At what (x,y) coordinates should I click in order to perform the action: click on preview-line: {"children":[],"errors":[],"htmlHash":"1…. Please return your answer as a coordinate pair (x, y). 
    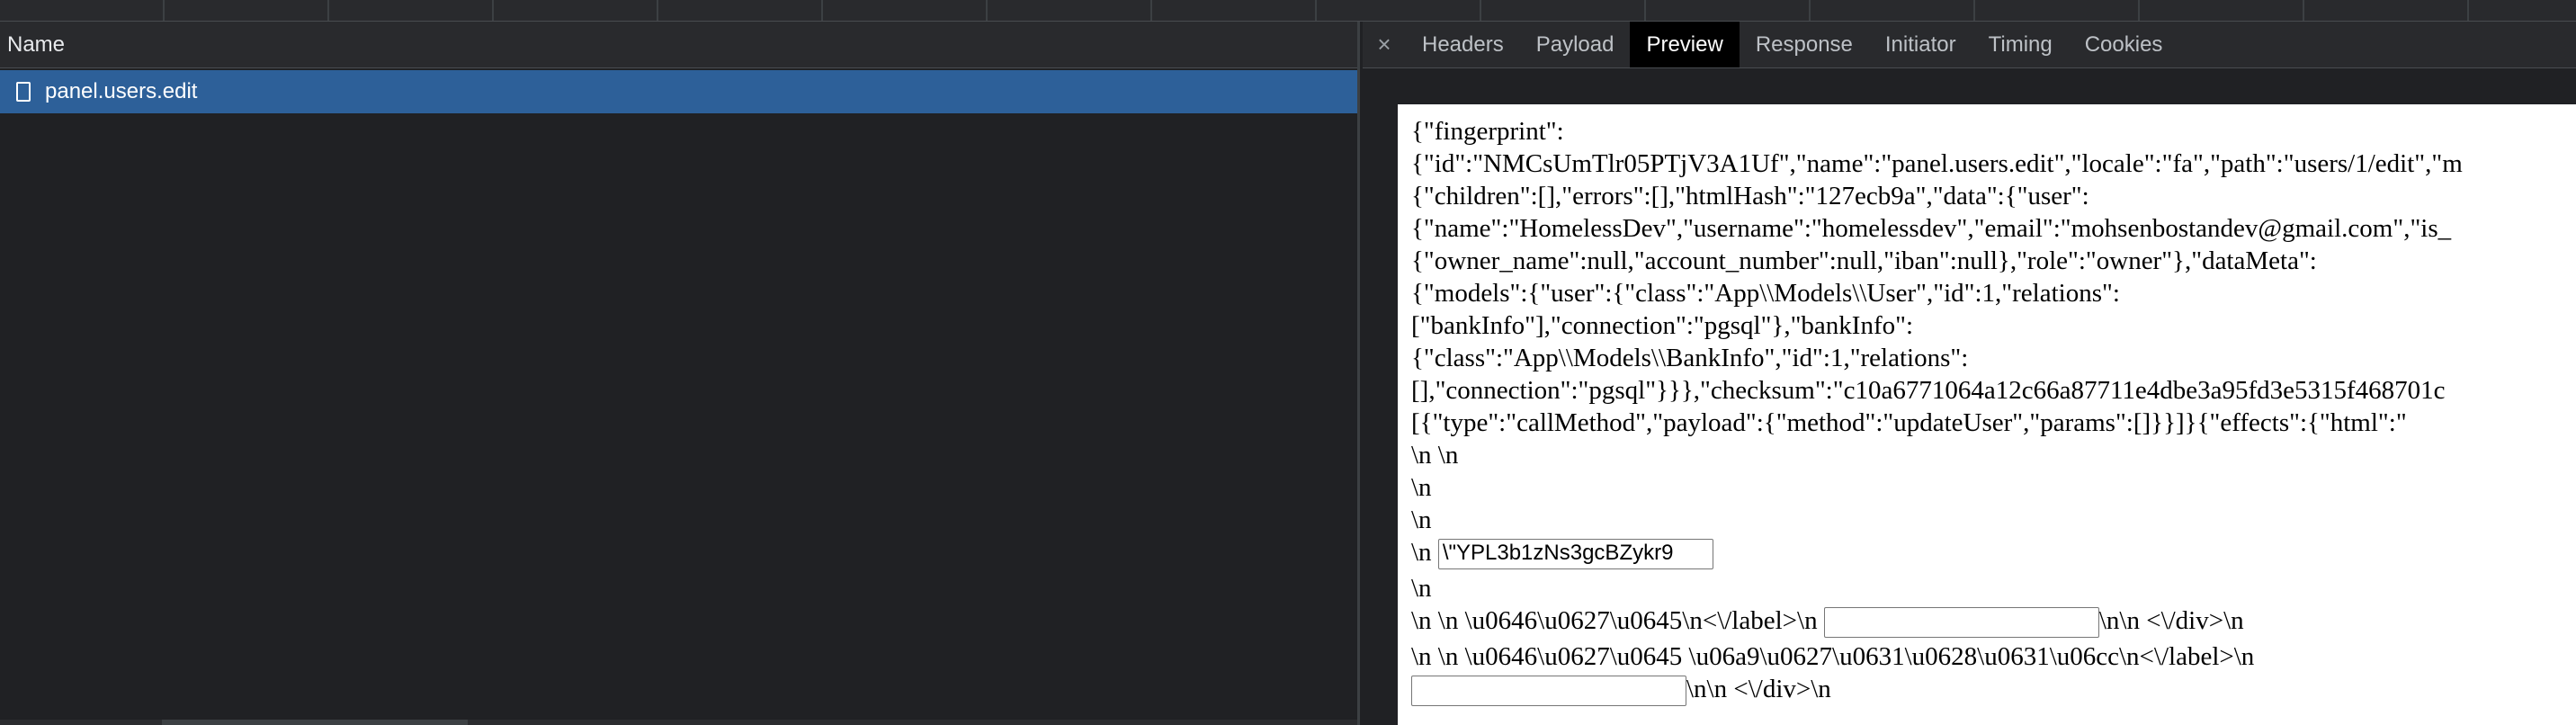
    Looking at the image, I should click on (1750, 196).